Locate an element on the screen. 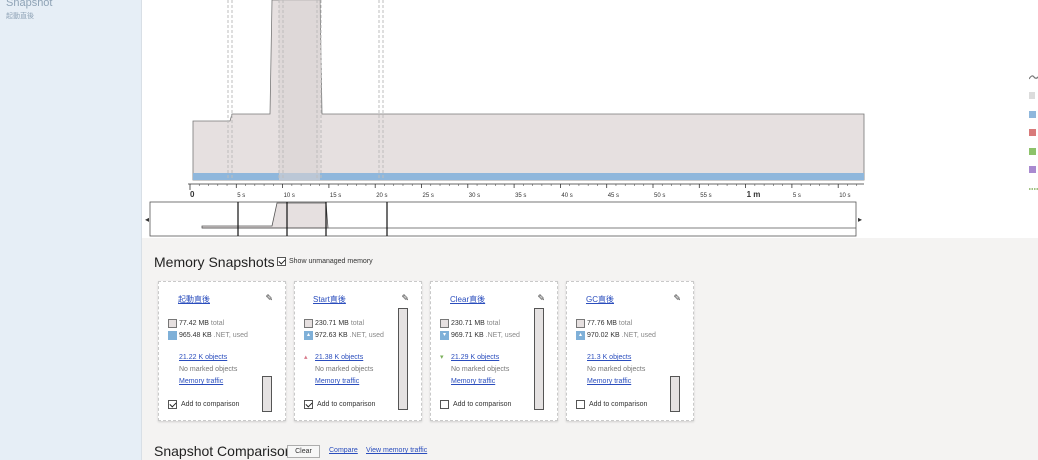 This screenshot has height=460, width=1038. axis-tick-label: 1 m is located at coordinates (754, 194).